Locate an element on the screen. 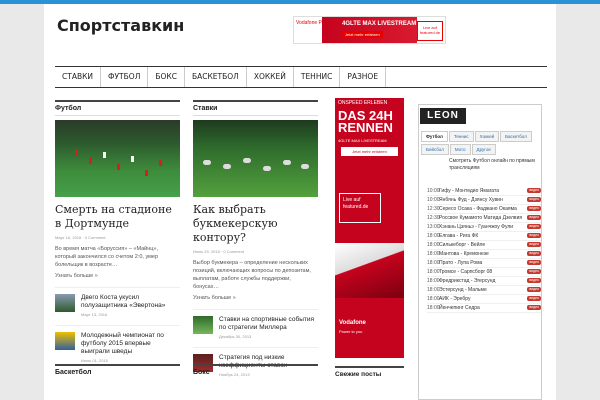 Image resolution: width=600 pixels, height=400 pixels. list-item: 12:30 Сересо Осака - Фаджано Окаяма видео is located at coordinates (484, 209).